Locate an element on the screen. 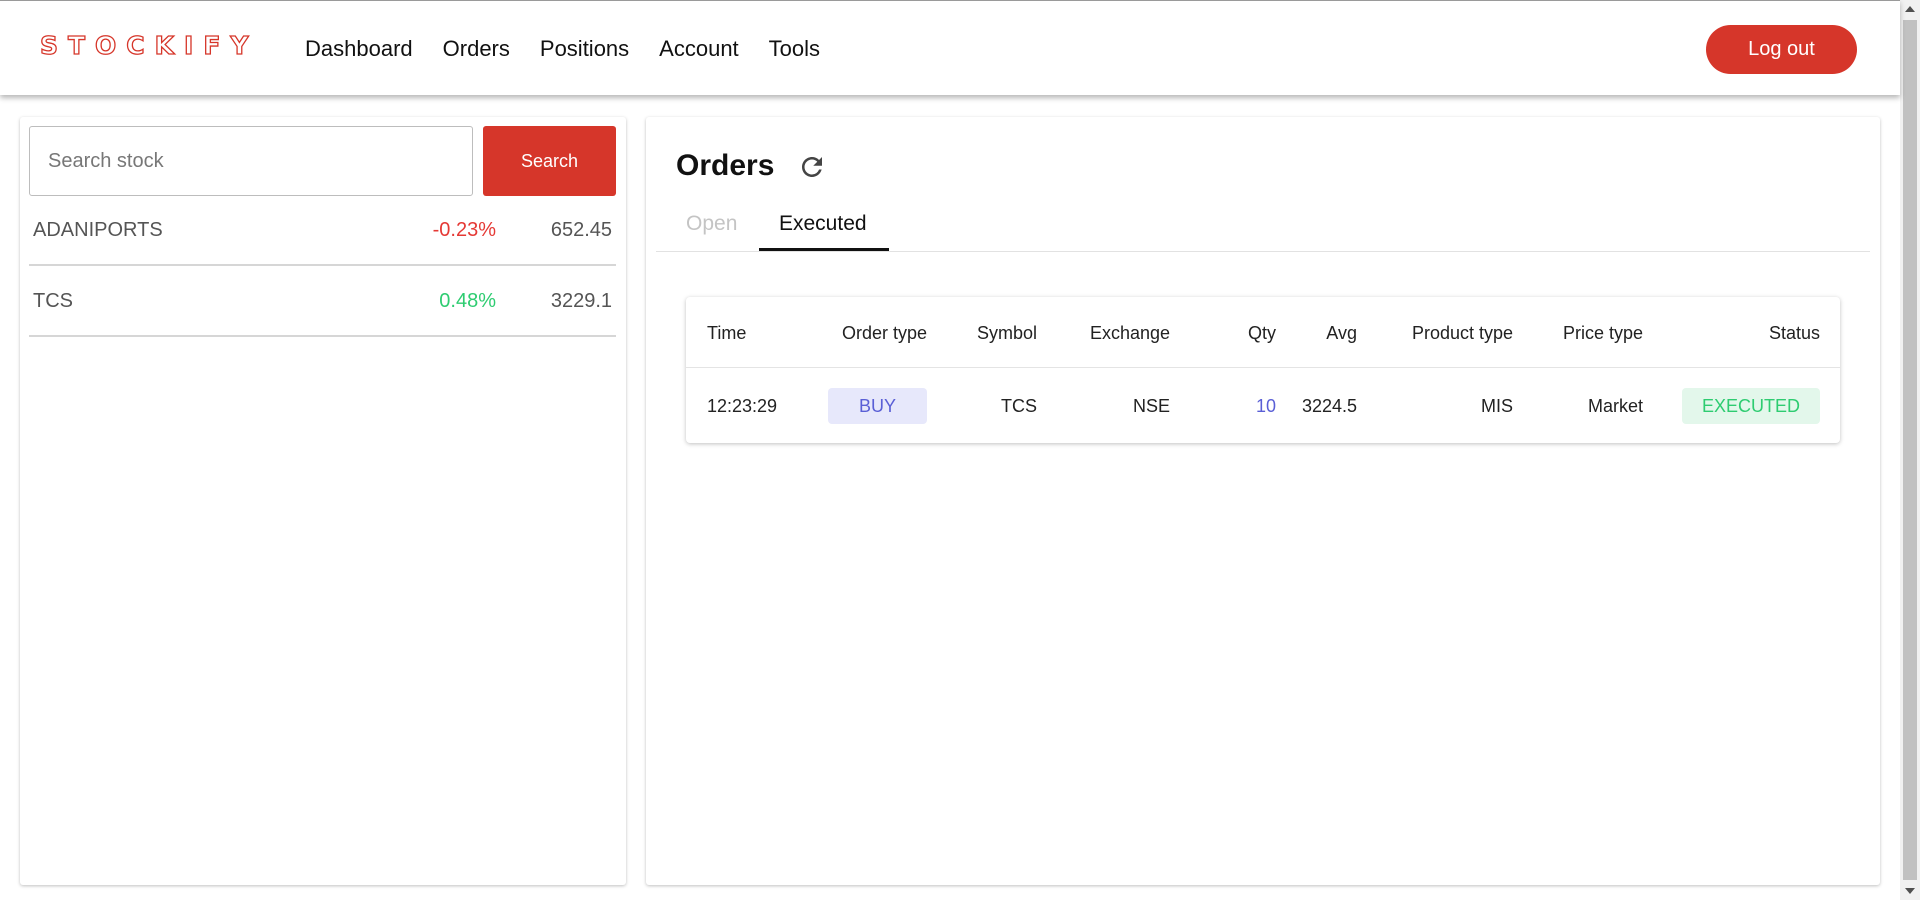 The width and height of the screenshot is (1920, 900). order-avg: 3224.5 is located at coordinates (1329, 406).